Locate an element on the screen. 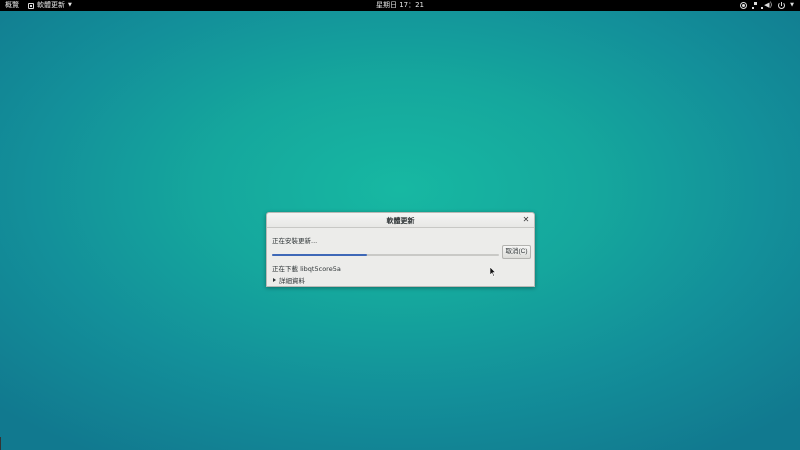  dialog-titlebar: 軟體更新 ✕ is located at coordinates (400, 220).